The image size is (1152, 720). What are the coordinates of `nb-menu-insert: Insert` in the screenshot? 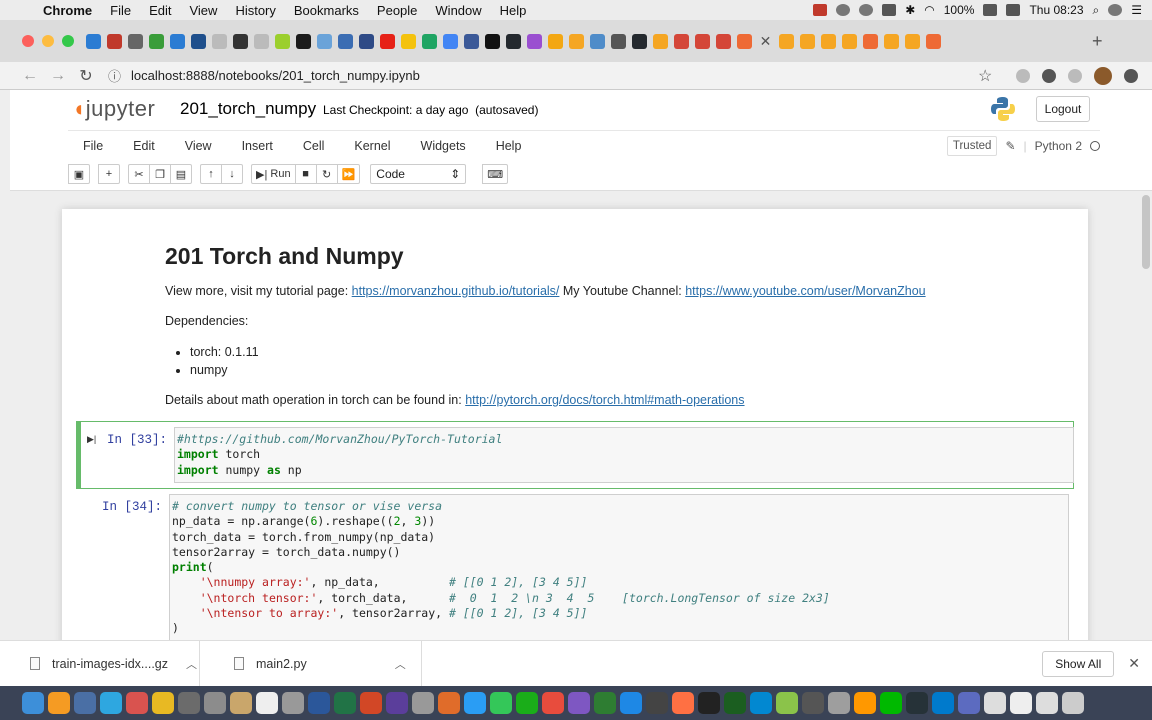 It's located at (257, 146).